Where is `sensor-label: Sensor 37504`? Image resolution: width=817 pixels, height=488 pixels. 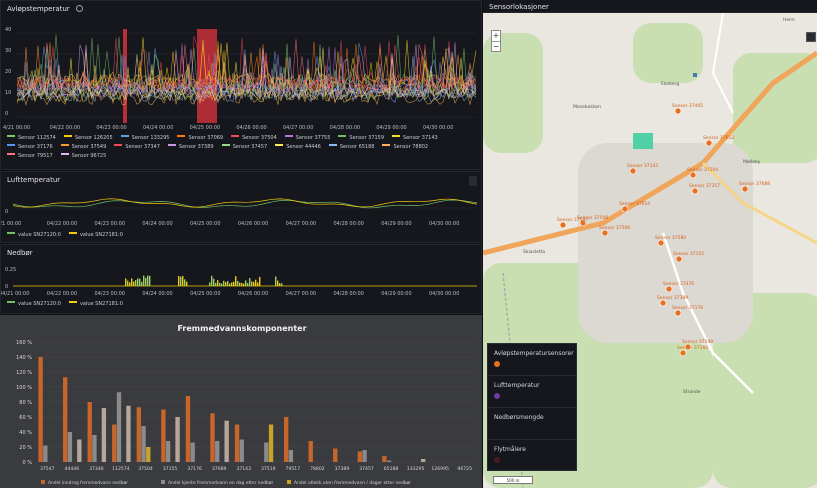 sensor-label: Sensor 37504 is located at coordinates (702, 170).